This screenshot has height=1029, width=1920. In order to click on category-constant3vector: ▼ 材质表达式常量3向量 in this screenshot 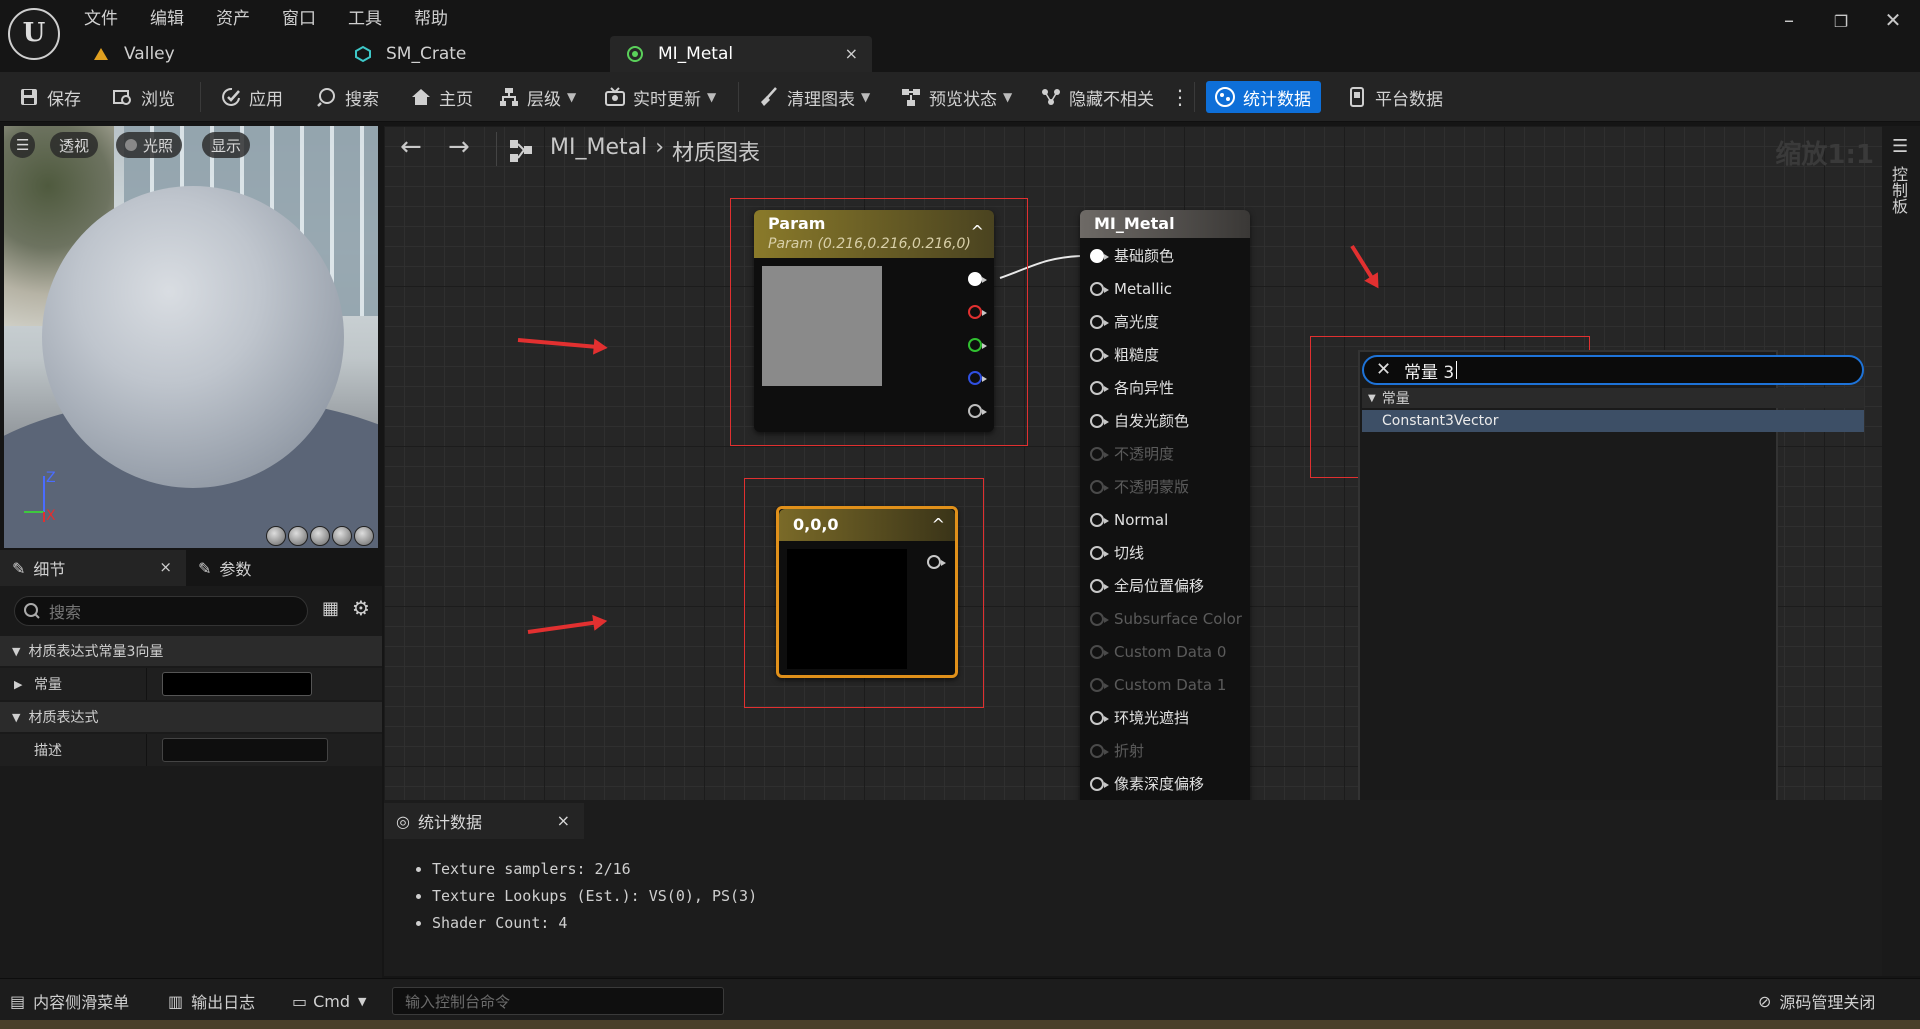, I will do `click(191, 651)`.